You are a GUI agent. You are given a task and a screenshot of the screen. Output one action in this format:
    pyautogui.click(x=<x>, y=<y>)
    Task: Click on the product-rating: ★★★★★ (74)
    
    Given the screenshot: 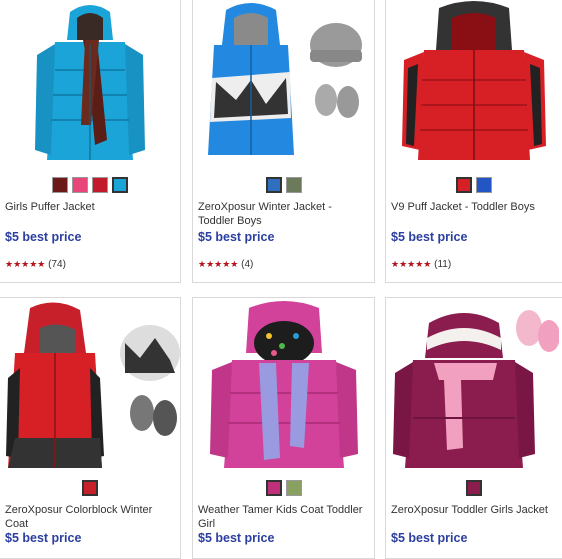 What is the action you would take?
    pyautogui.click(x=35, y=265)
    